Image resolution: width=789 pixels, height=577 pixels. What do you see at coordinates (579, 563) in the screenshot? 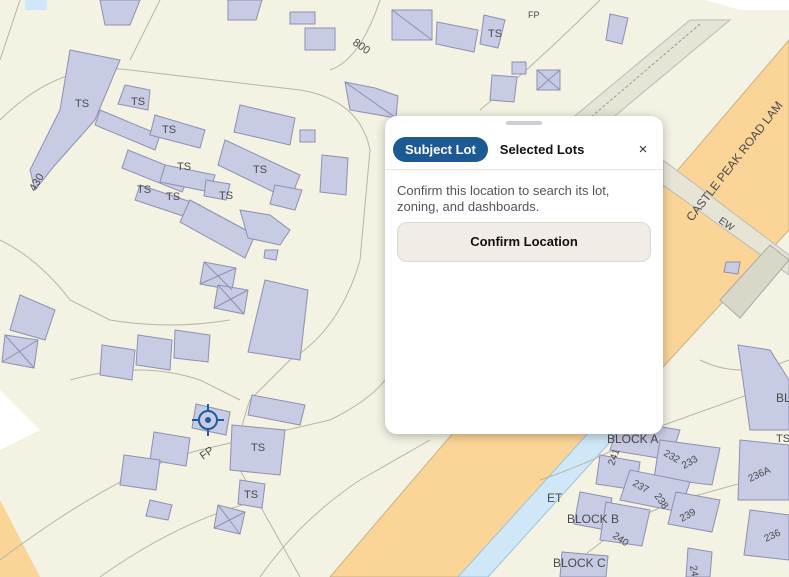
I see `map-label-block-c: BLOCK C` at bounding box center [579, 563].